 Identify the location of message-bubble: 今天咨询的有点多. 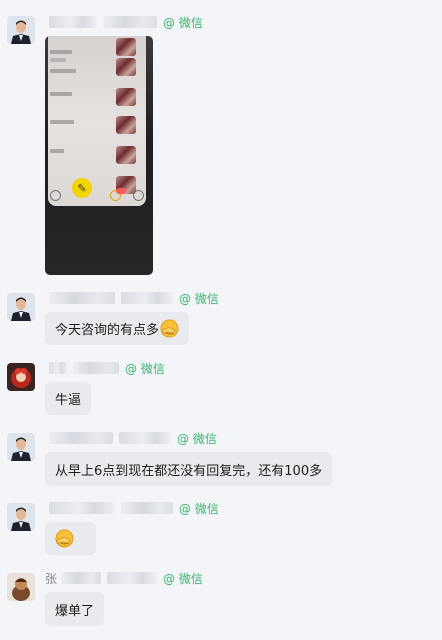
(117, 328).